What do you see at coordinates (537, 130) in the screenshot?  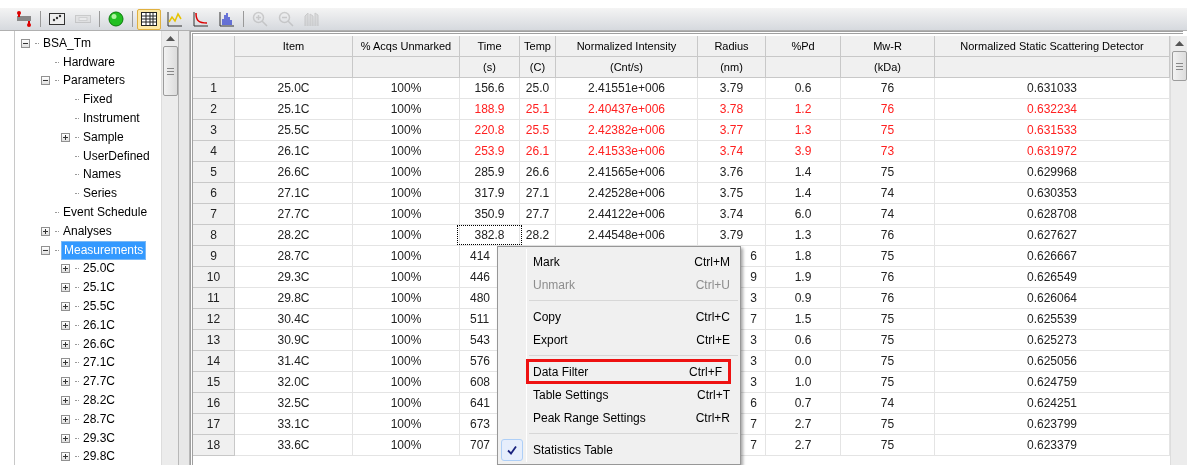 I see `table-cell-text: 25.5` at bounding box center [537, 130].